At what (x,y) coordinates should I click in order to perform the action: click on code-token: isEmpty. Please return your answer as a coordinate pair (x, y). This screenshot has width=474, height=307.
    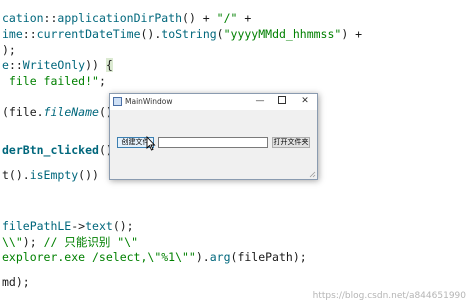
    Looking at the image, I should click on (54, 175).